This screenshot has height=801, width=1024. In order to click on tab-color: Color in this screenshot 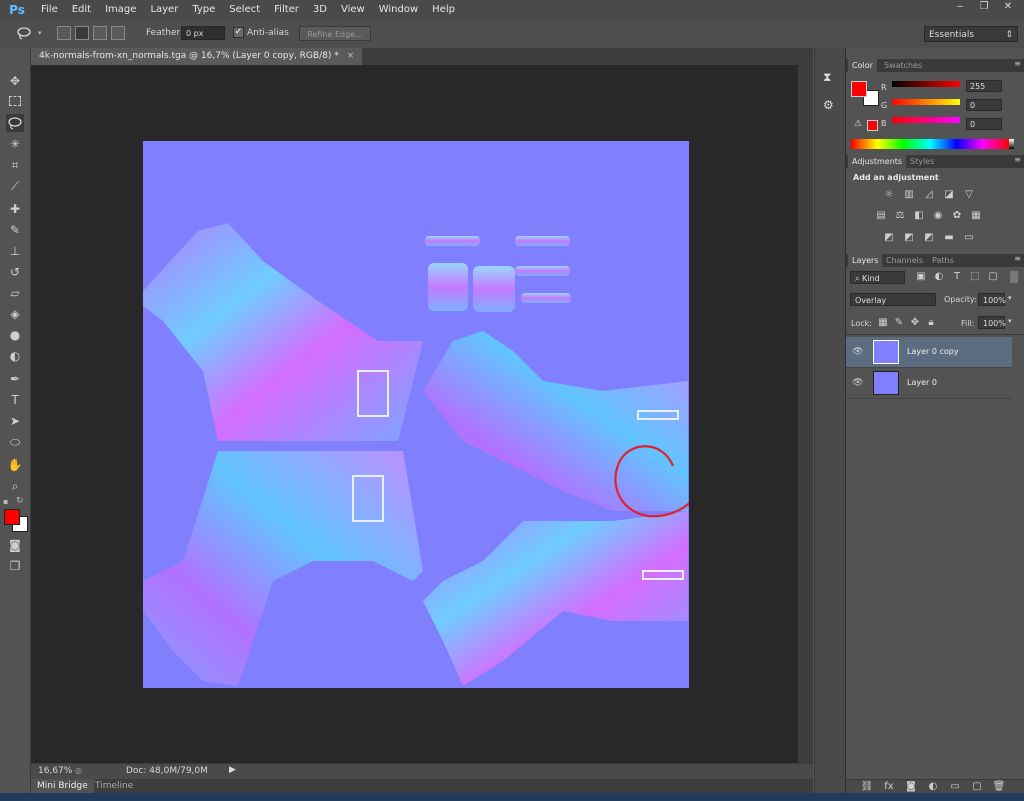, I will do `click(862, 65)`.